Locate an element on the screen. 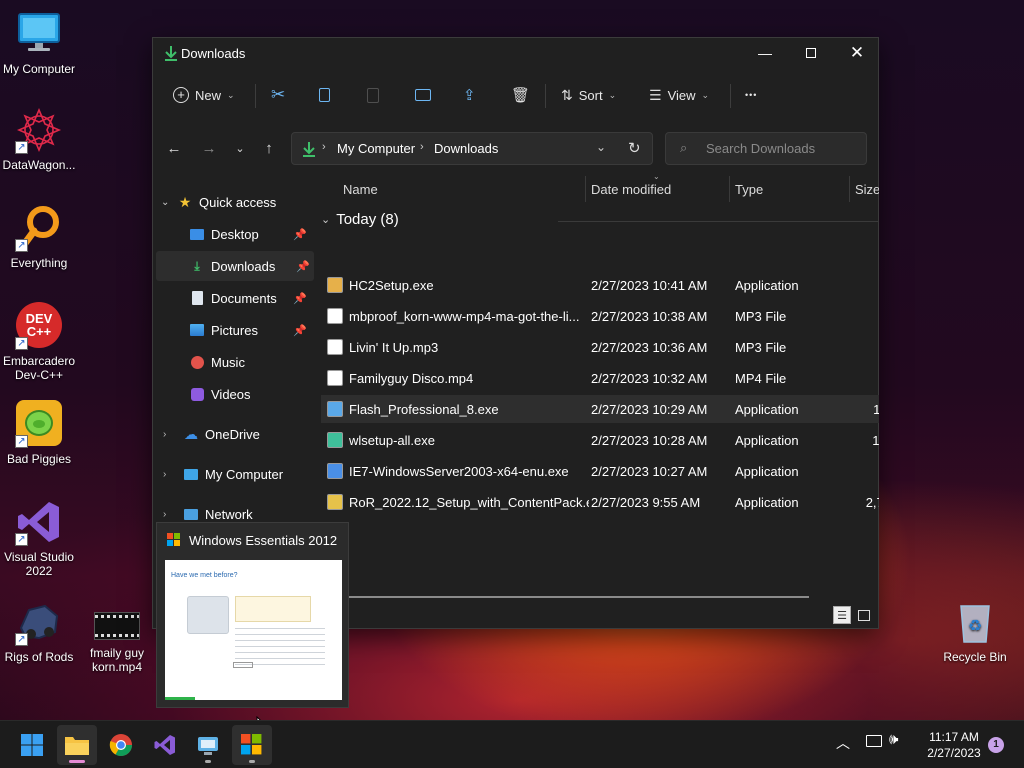  delete-button: 🗑 is located at coordinates (520, 95).